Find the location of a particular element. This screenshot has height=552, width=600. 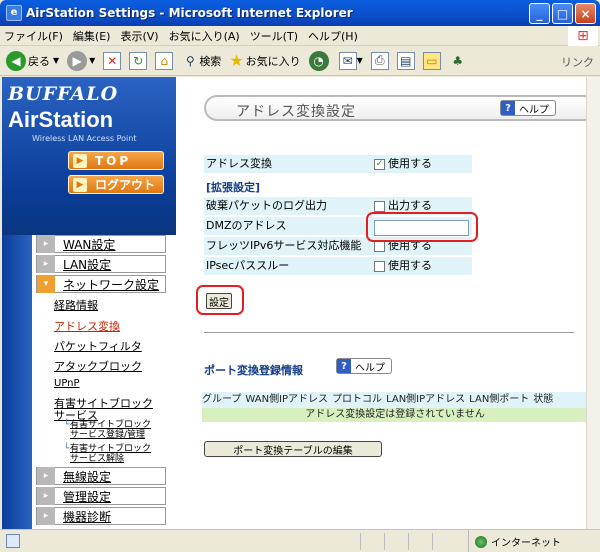

nav-admin: ▸ 管理設定 is located at coordinates (101, 496).